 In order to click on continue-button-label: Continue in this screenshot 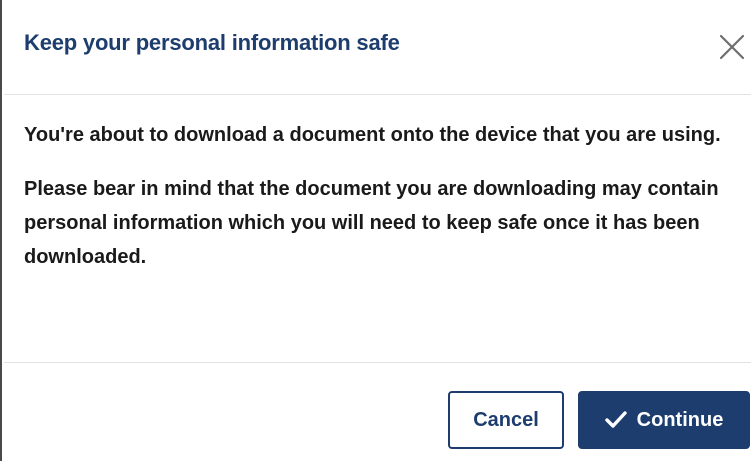, I will do `click(680, 419)`.